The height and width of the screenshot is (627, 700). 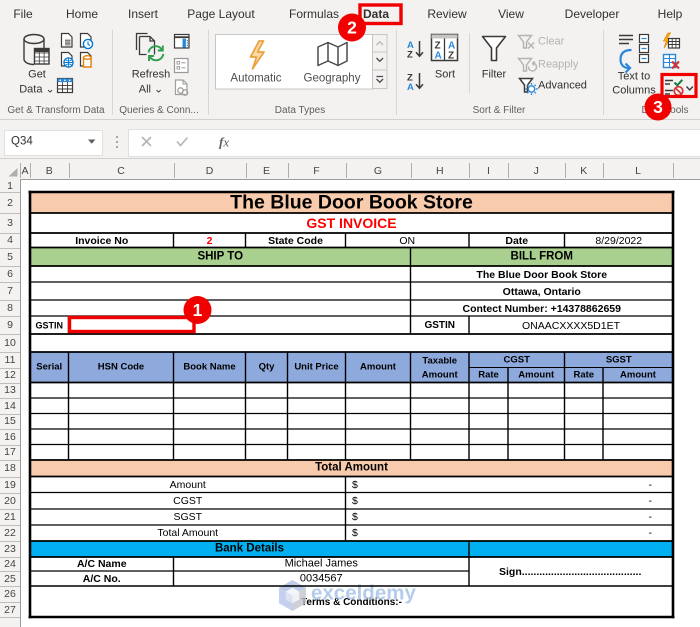 What do you see at coordinates (352, 28) in the screenshot?
I see `svg-text: 2` at bounding box center [352, 28].